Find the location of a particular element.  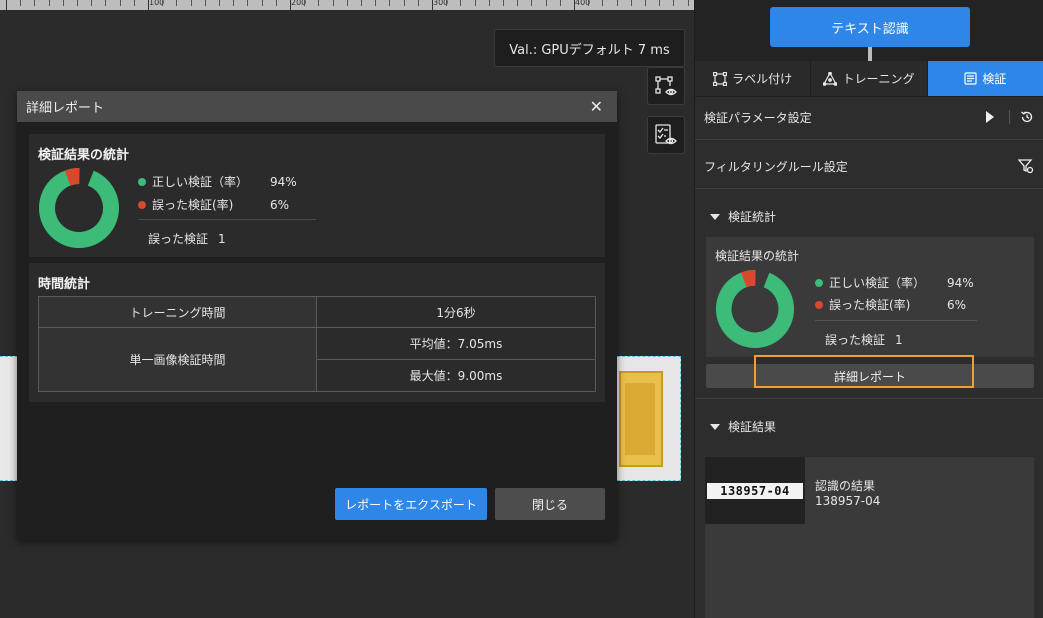

result-label: 認識の結果 is located at coordinates (845, 486).